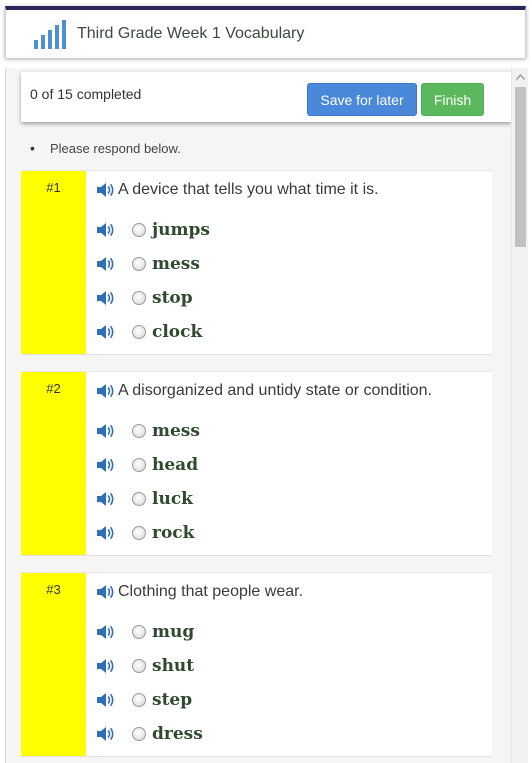 This screenshot has width=532, height=763. I want to click on answer-option: jumps, so click(153, 230).